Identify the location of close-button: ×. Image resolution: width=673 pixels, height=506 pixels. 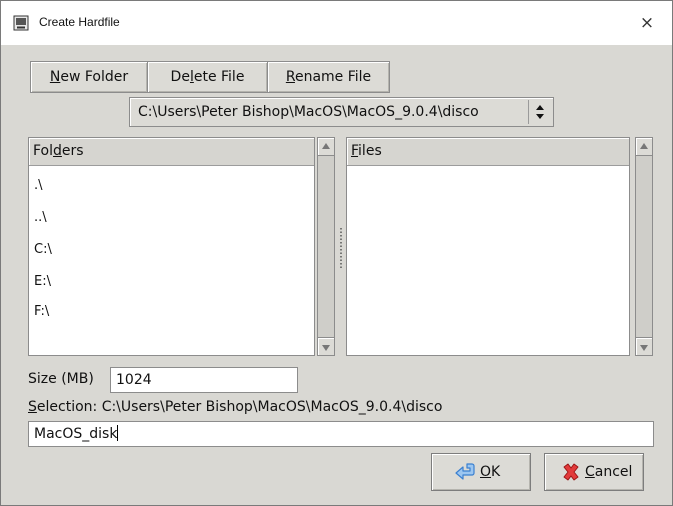
(647, 24).